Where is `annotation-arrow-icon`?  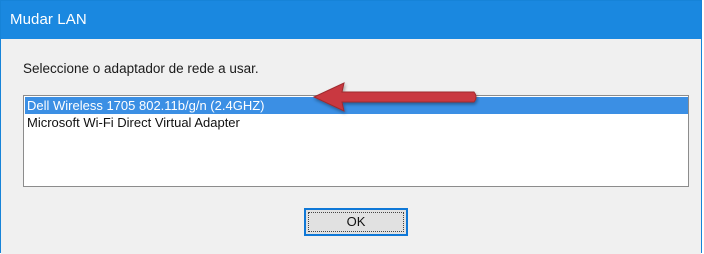
annotation-arrow-icon is located at coordinates (394, 97).